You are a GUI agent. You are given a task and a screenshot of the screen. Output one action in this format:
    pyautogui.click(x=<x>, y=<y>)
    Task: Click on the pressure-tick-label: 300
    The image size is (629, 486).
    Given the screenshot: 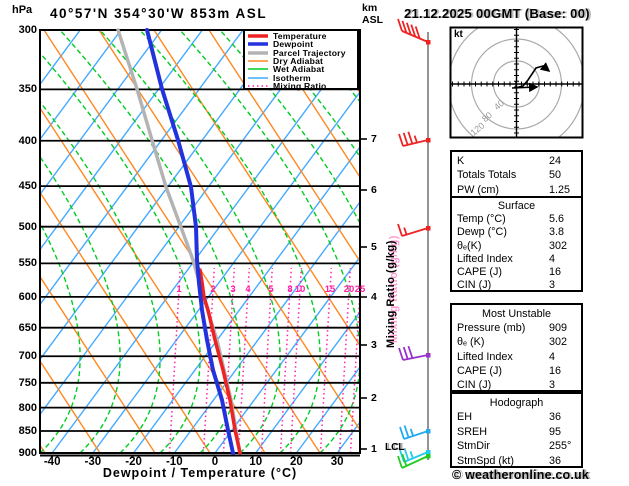 What is the action you would take?
    pyautogui.click(x=27, y=30)
    